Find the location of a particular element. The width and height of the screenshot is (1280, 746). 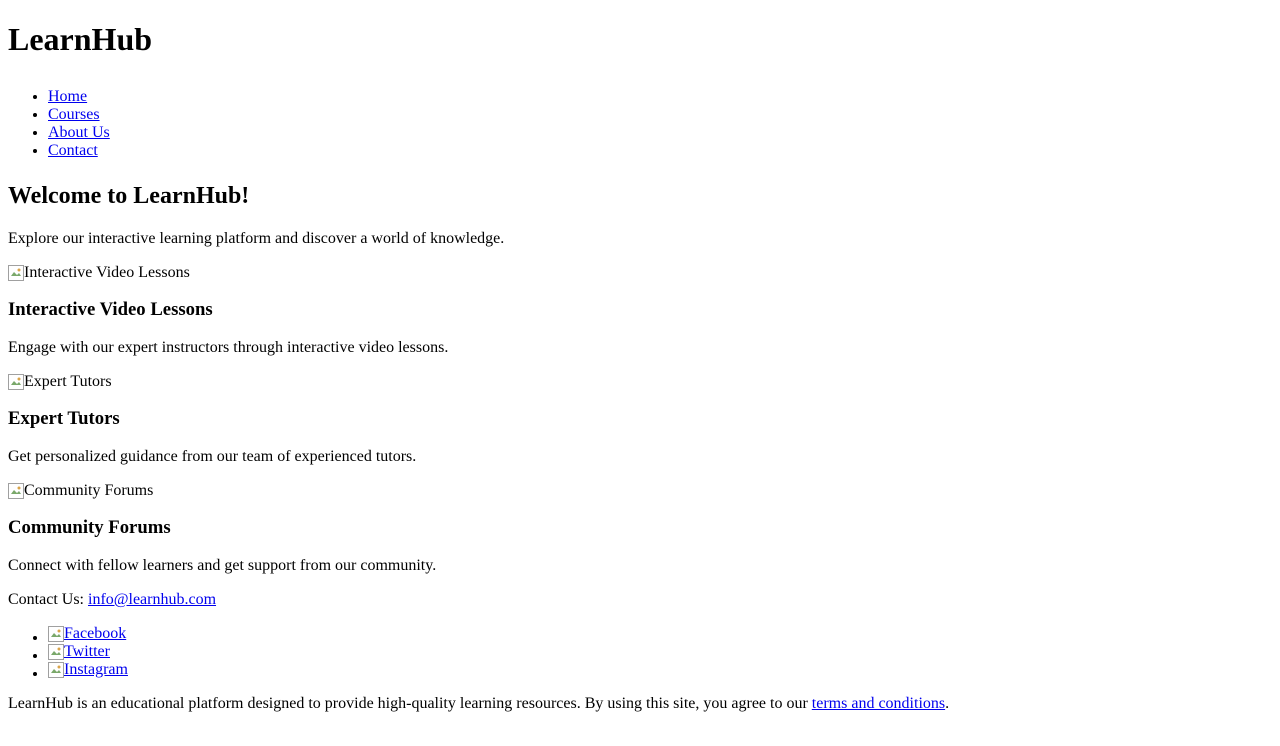

main-nav: Home Courses About Us Contact is located at coordinates (640, 124).